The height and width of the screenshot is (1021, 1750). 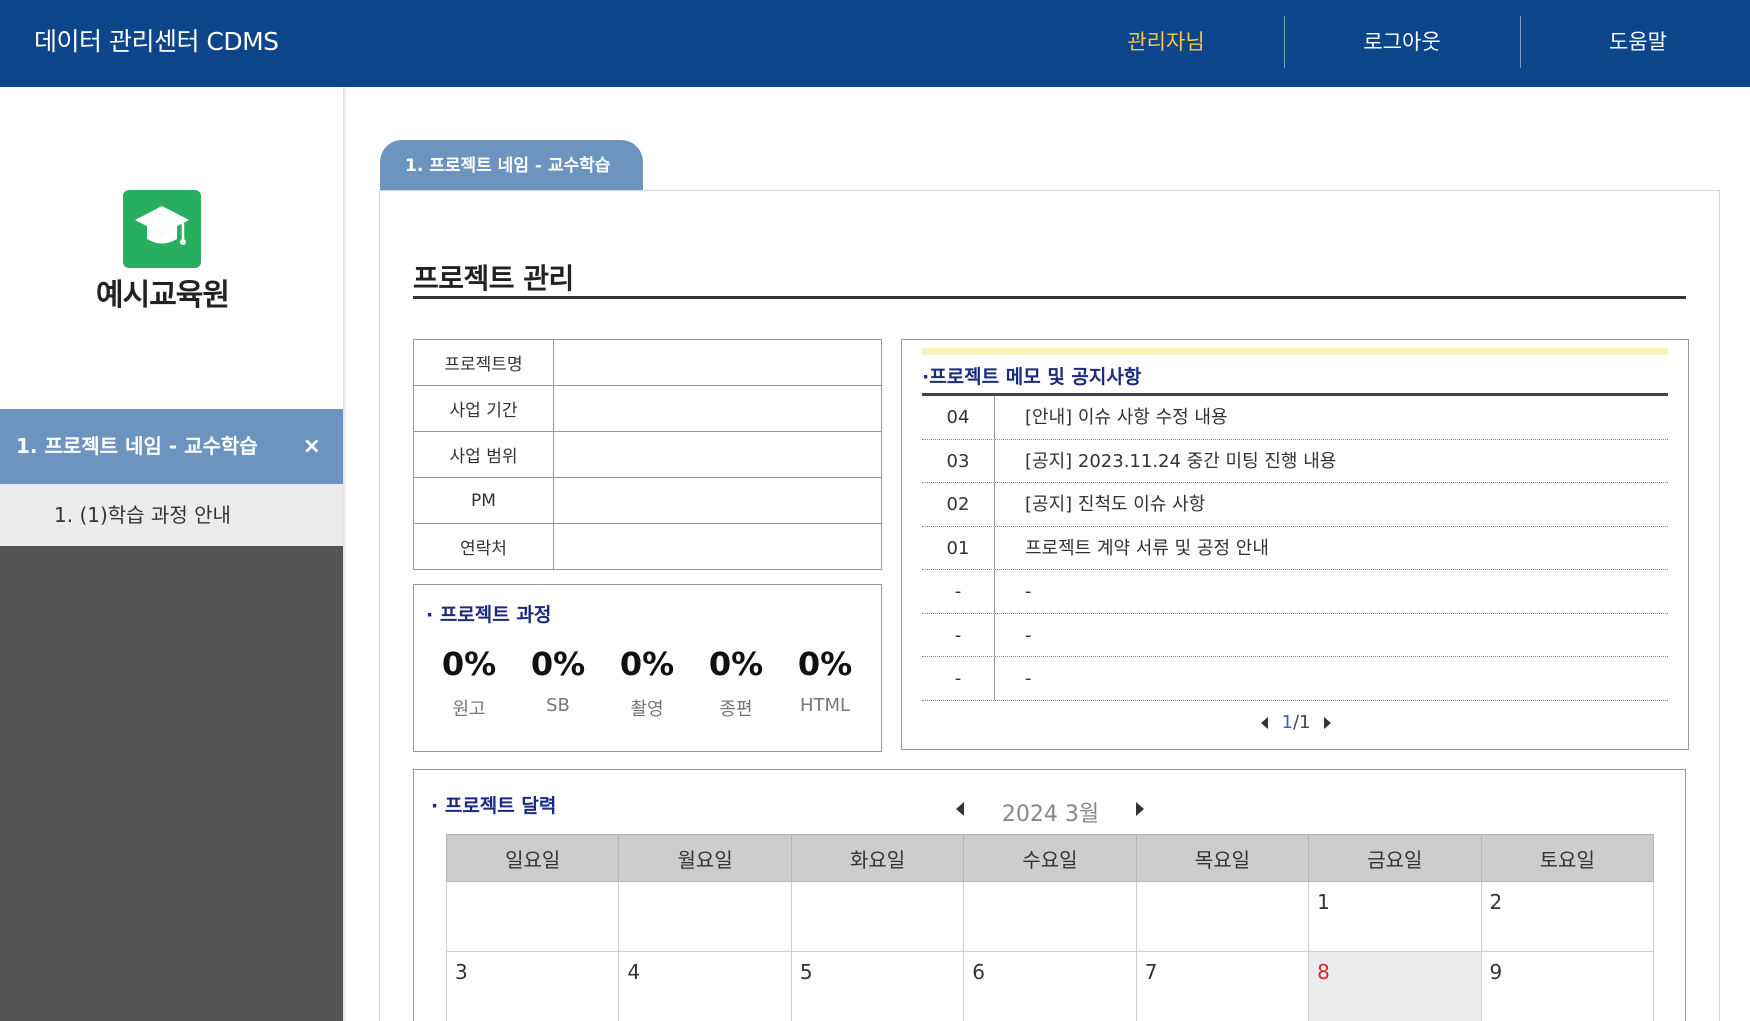 What do you see at coordinates (489, 615) in the screenshot?
I see `progress-title: · 프로젝트 과정` at bounding box center [489, 615].